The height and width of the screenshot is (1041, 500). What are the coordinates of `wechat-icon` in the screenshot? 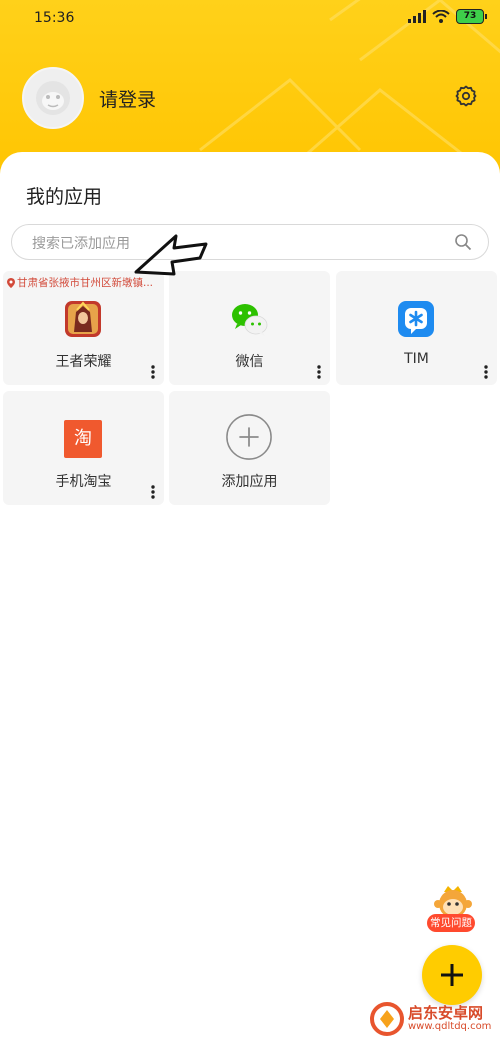 It's located at (250, 320).